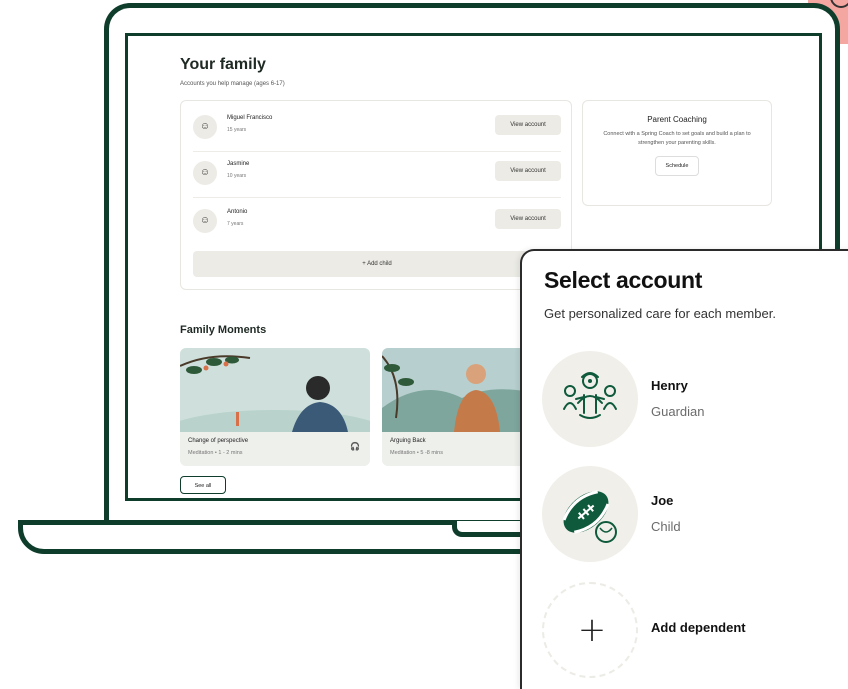 Image resolution: width=848 pixels, height=689 pixels. What do you see at coordinates (623, 280) in the screenshot?
I see `select-account-title: Select account` at bounding box center [623, 280].